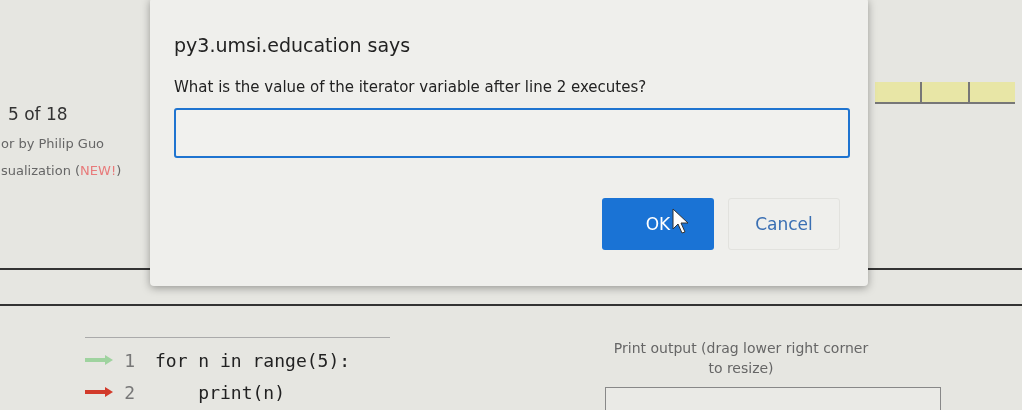 The height and width of the screenshot is (410, 1022). Describe the element at coordinates (129, 392) in the screenshot. I see `line-number: 2` at that location.